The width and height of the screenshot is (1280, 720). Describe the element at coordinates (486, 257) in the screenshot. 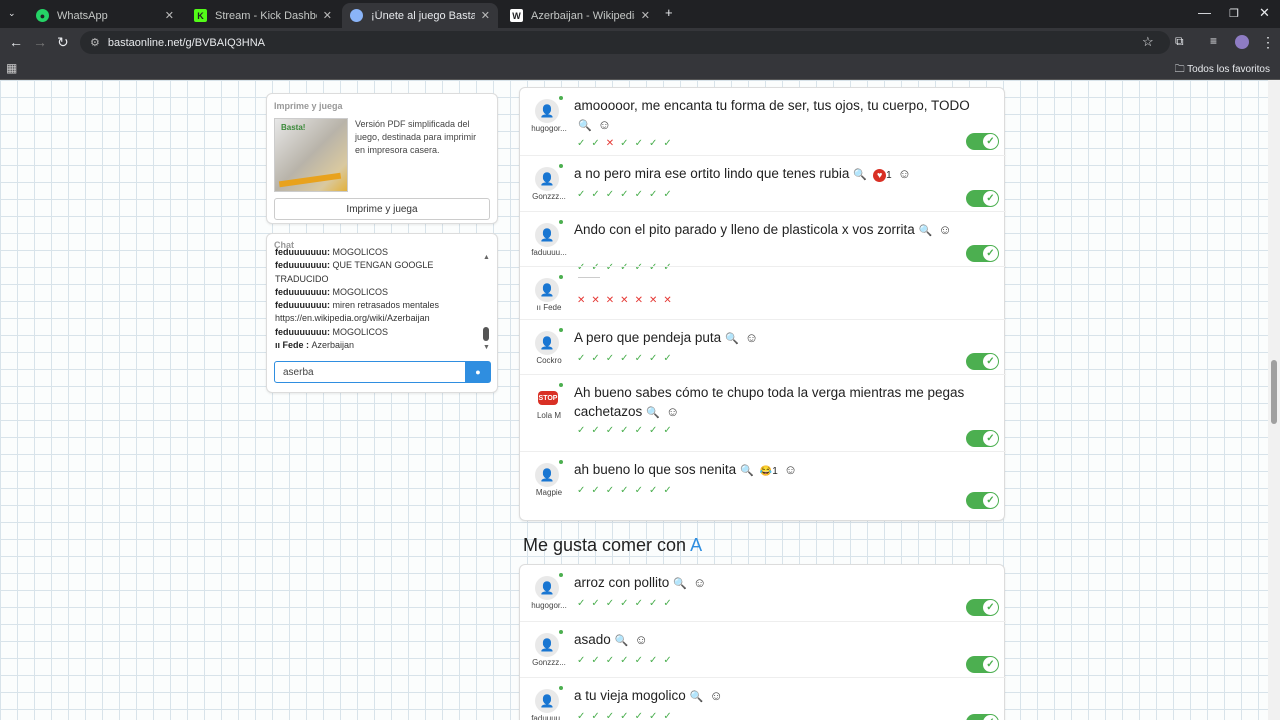

I see `scroll-up-icon: ▲` at that location.